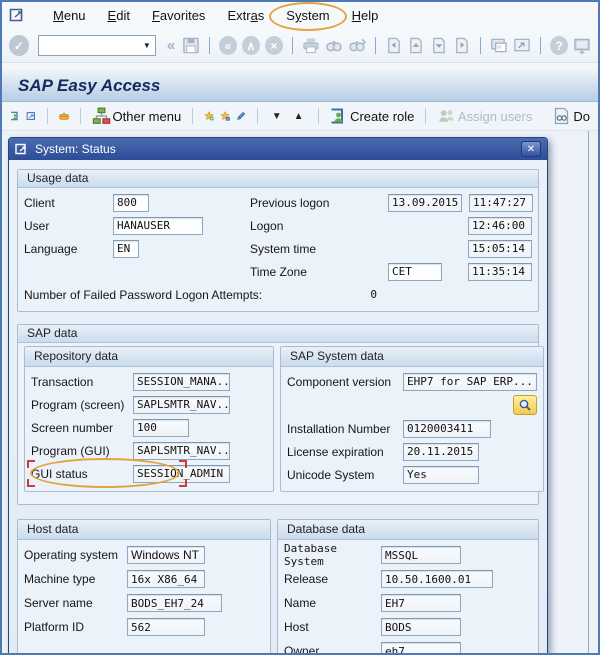 This screenshot has height=655, width=600. What do you see at coordinates (278, 334) in the screenshot?
I see `sap-data-header: SAP data` at bounding box center [278, 334].